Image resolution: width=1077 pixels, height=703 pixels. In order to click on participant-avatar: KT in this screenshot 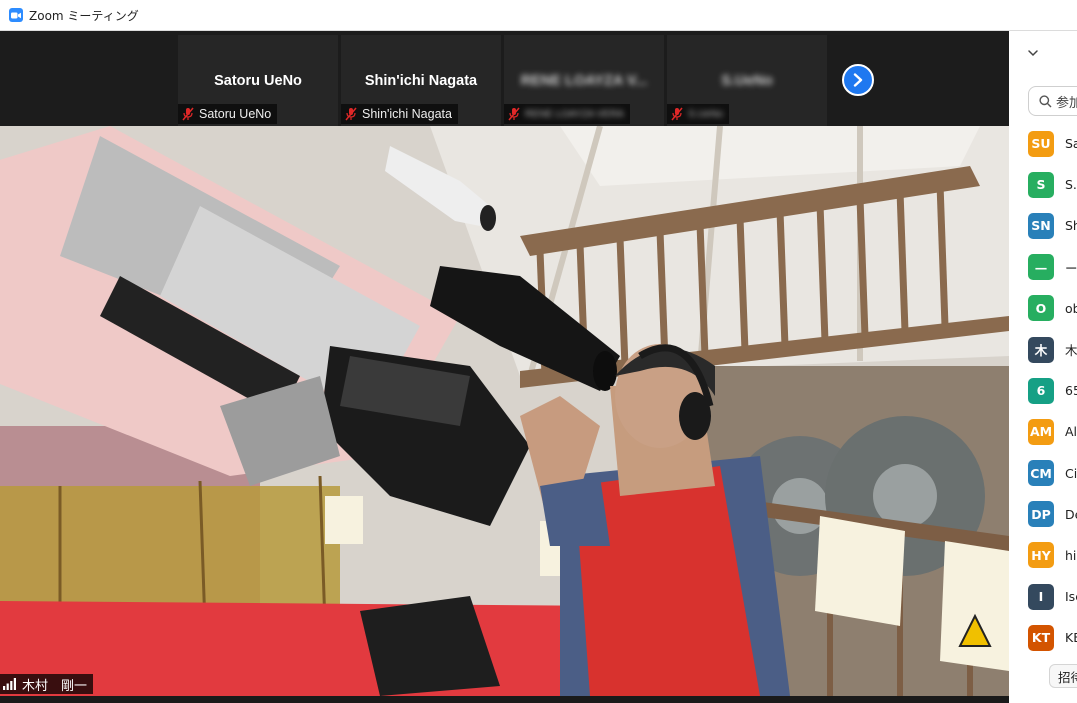, I will do `click(1041, 637)`.